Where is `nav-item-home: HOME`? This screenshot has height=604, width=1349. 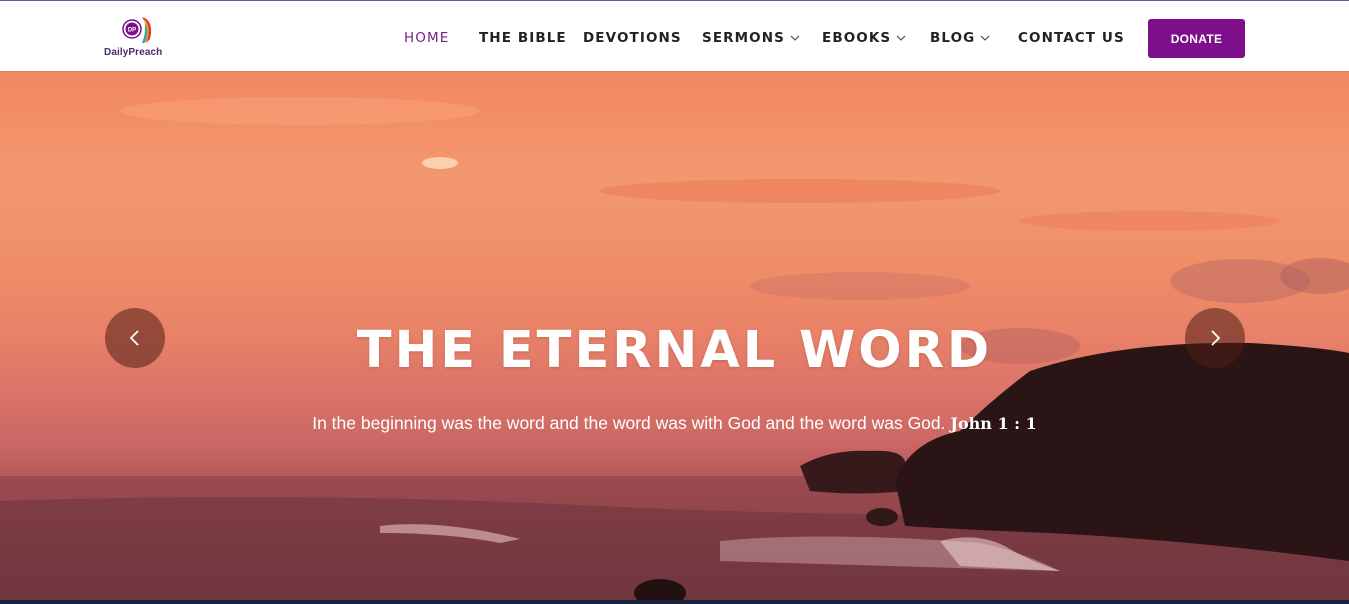
nav-item-home: HOME is located at coordinates (426, 38).